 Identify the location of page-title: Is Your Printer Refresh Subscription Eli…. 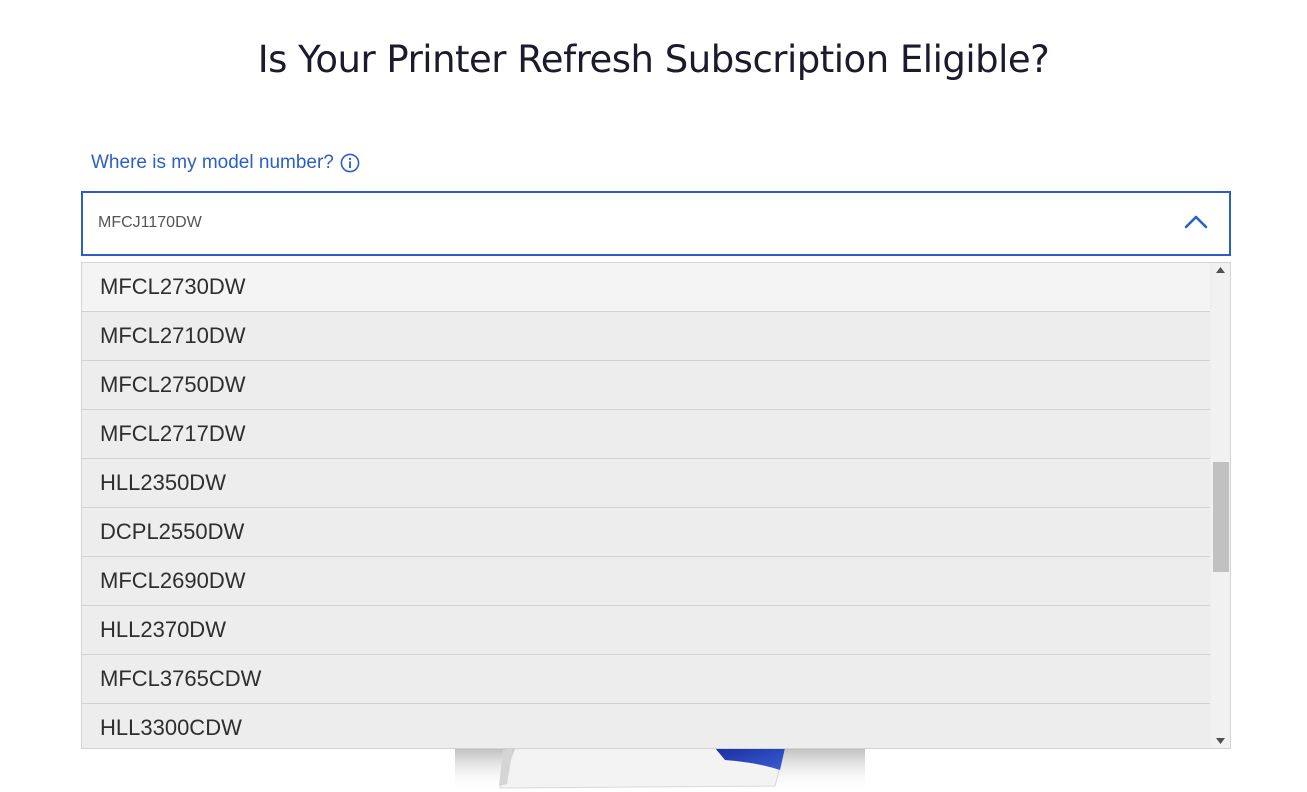
(653, 59).